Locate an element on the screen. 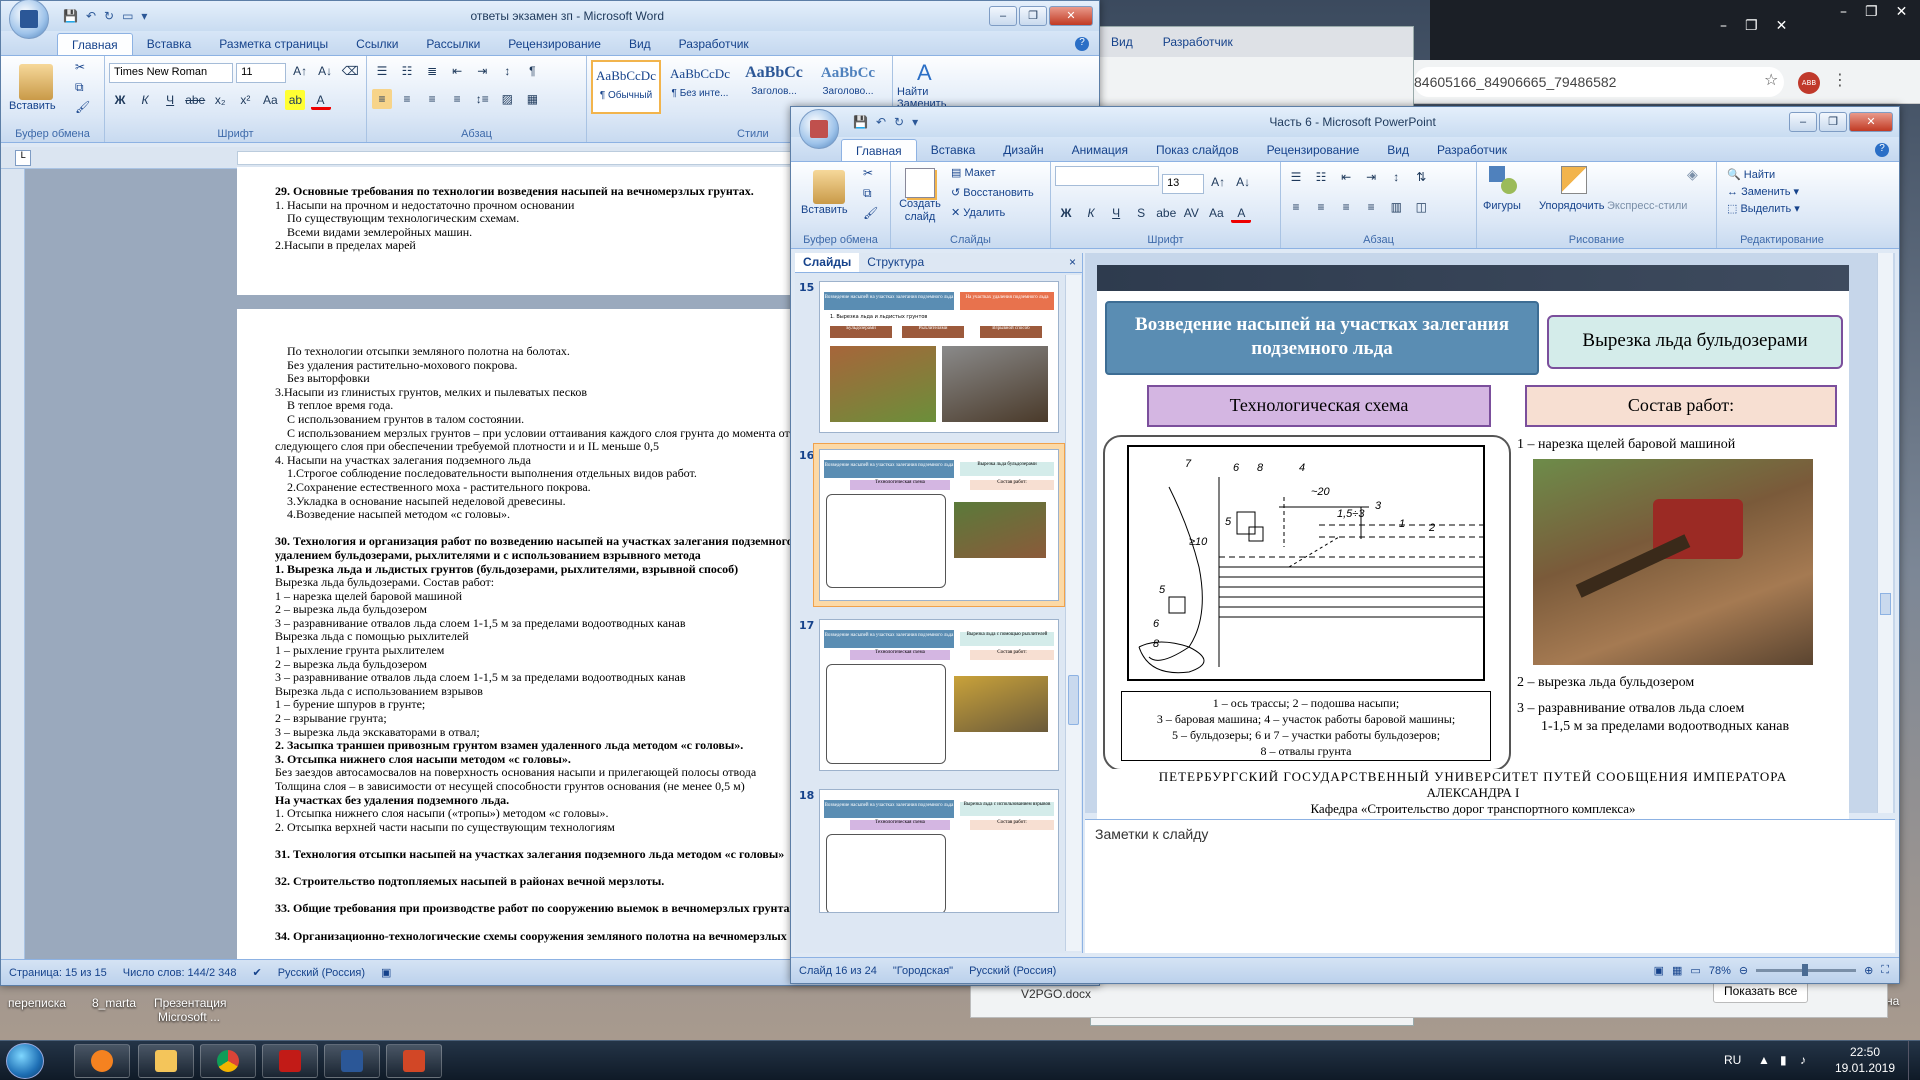 The image size is (1920, 1080). tab-mailings: Рассылки is located at coordinates (453, 44).